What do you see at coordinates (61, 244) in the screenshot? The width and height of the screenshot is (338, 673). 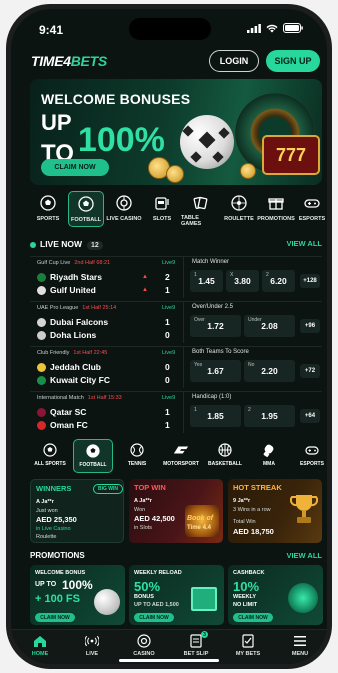 I see `live-now-title: LIVE NOW` at bounding box center [61, 244].